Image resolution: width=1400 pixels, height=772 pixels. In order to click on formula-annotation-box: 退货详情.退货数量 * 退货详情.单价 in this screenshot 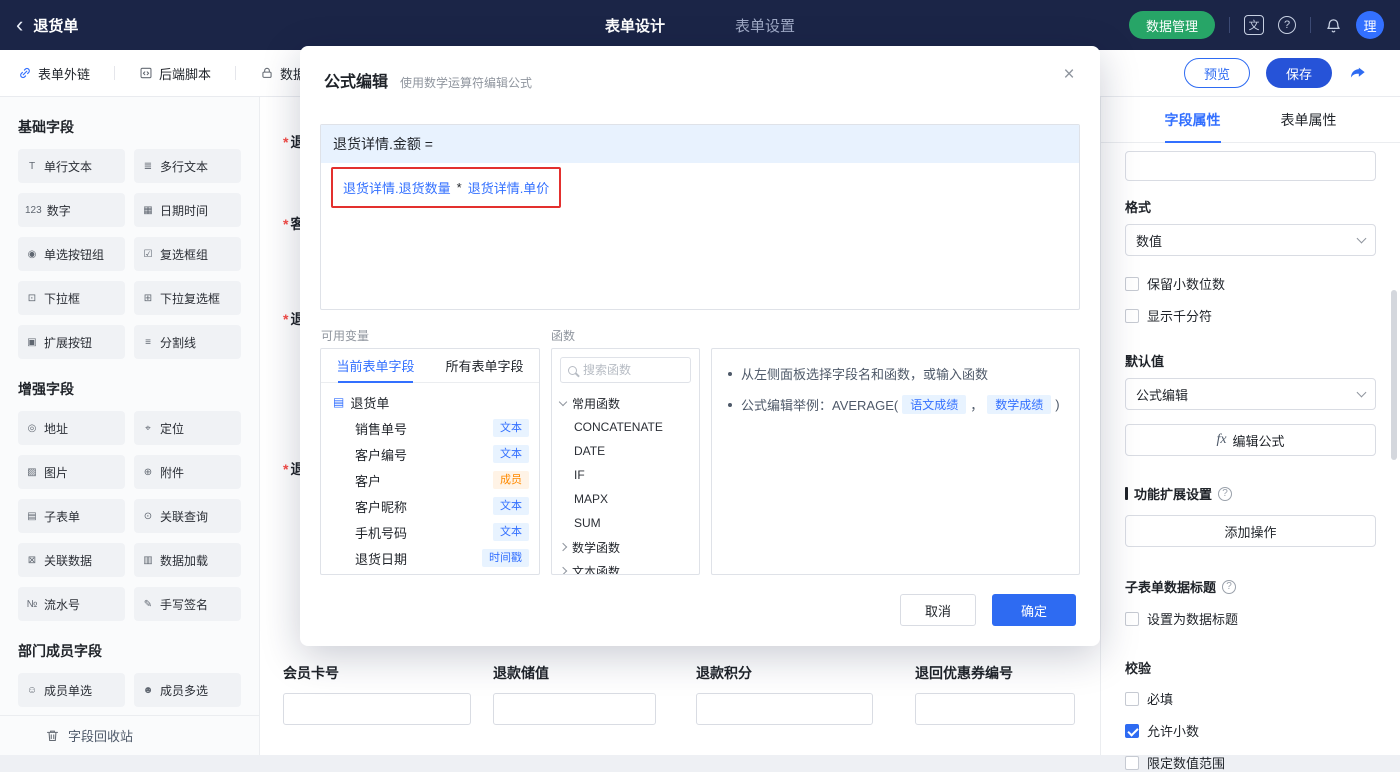, I will do `click(446, 187)`.